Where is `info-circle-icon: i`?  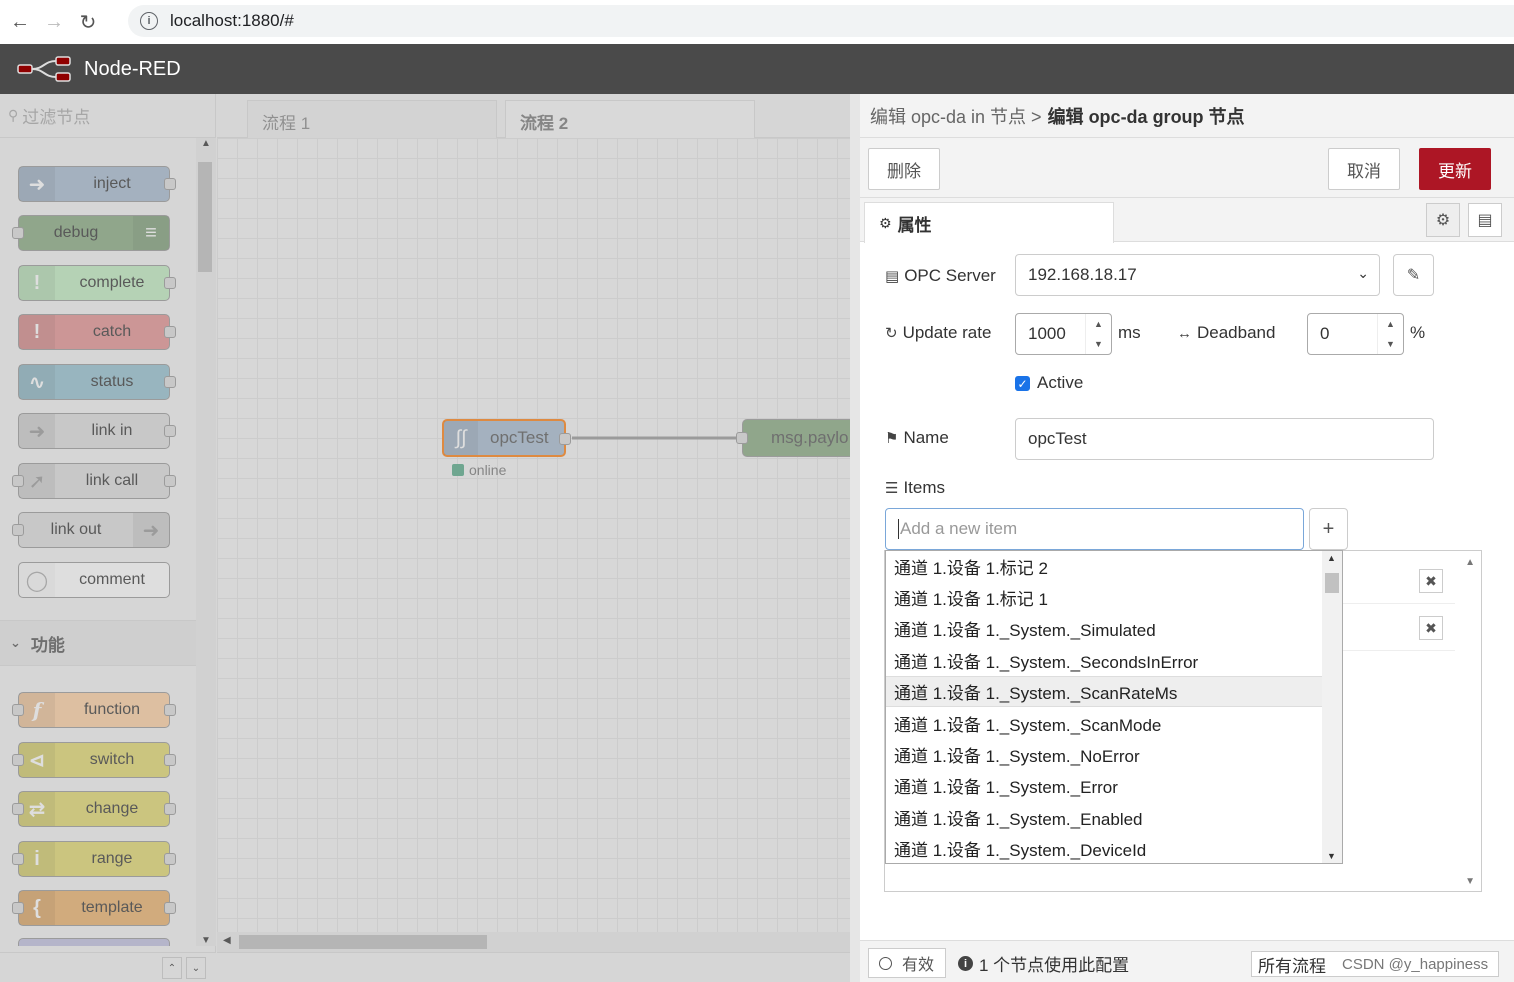
info-circle-icon: i is located at coordinates (965, 963).